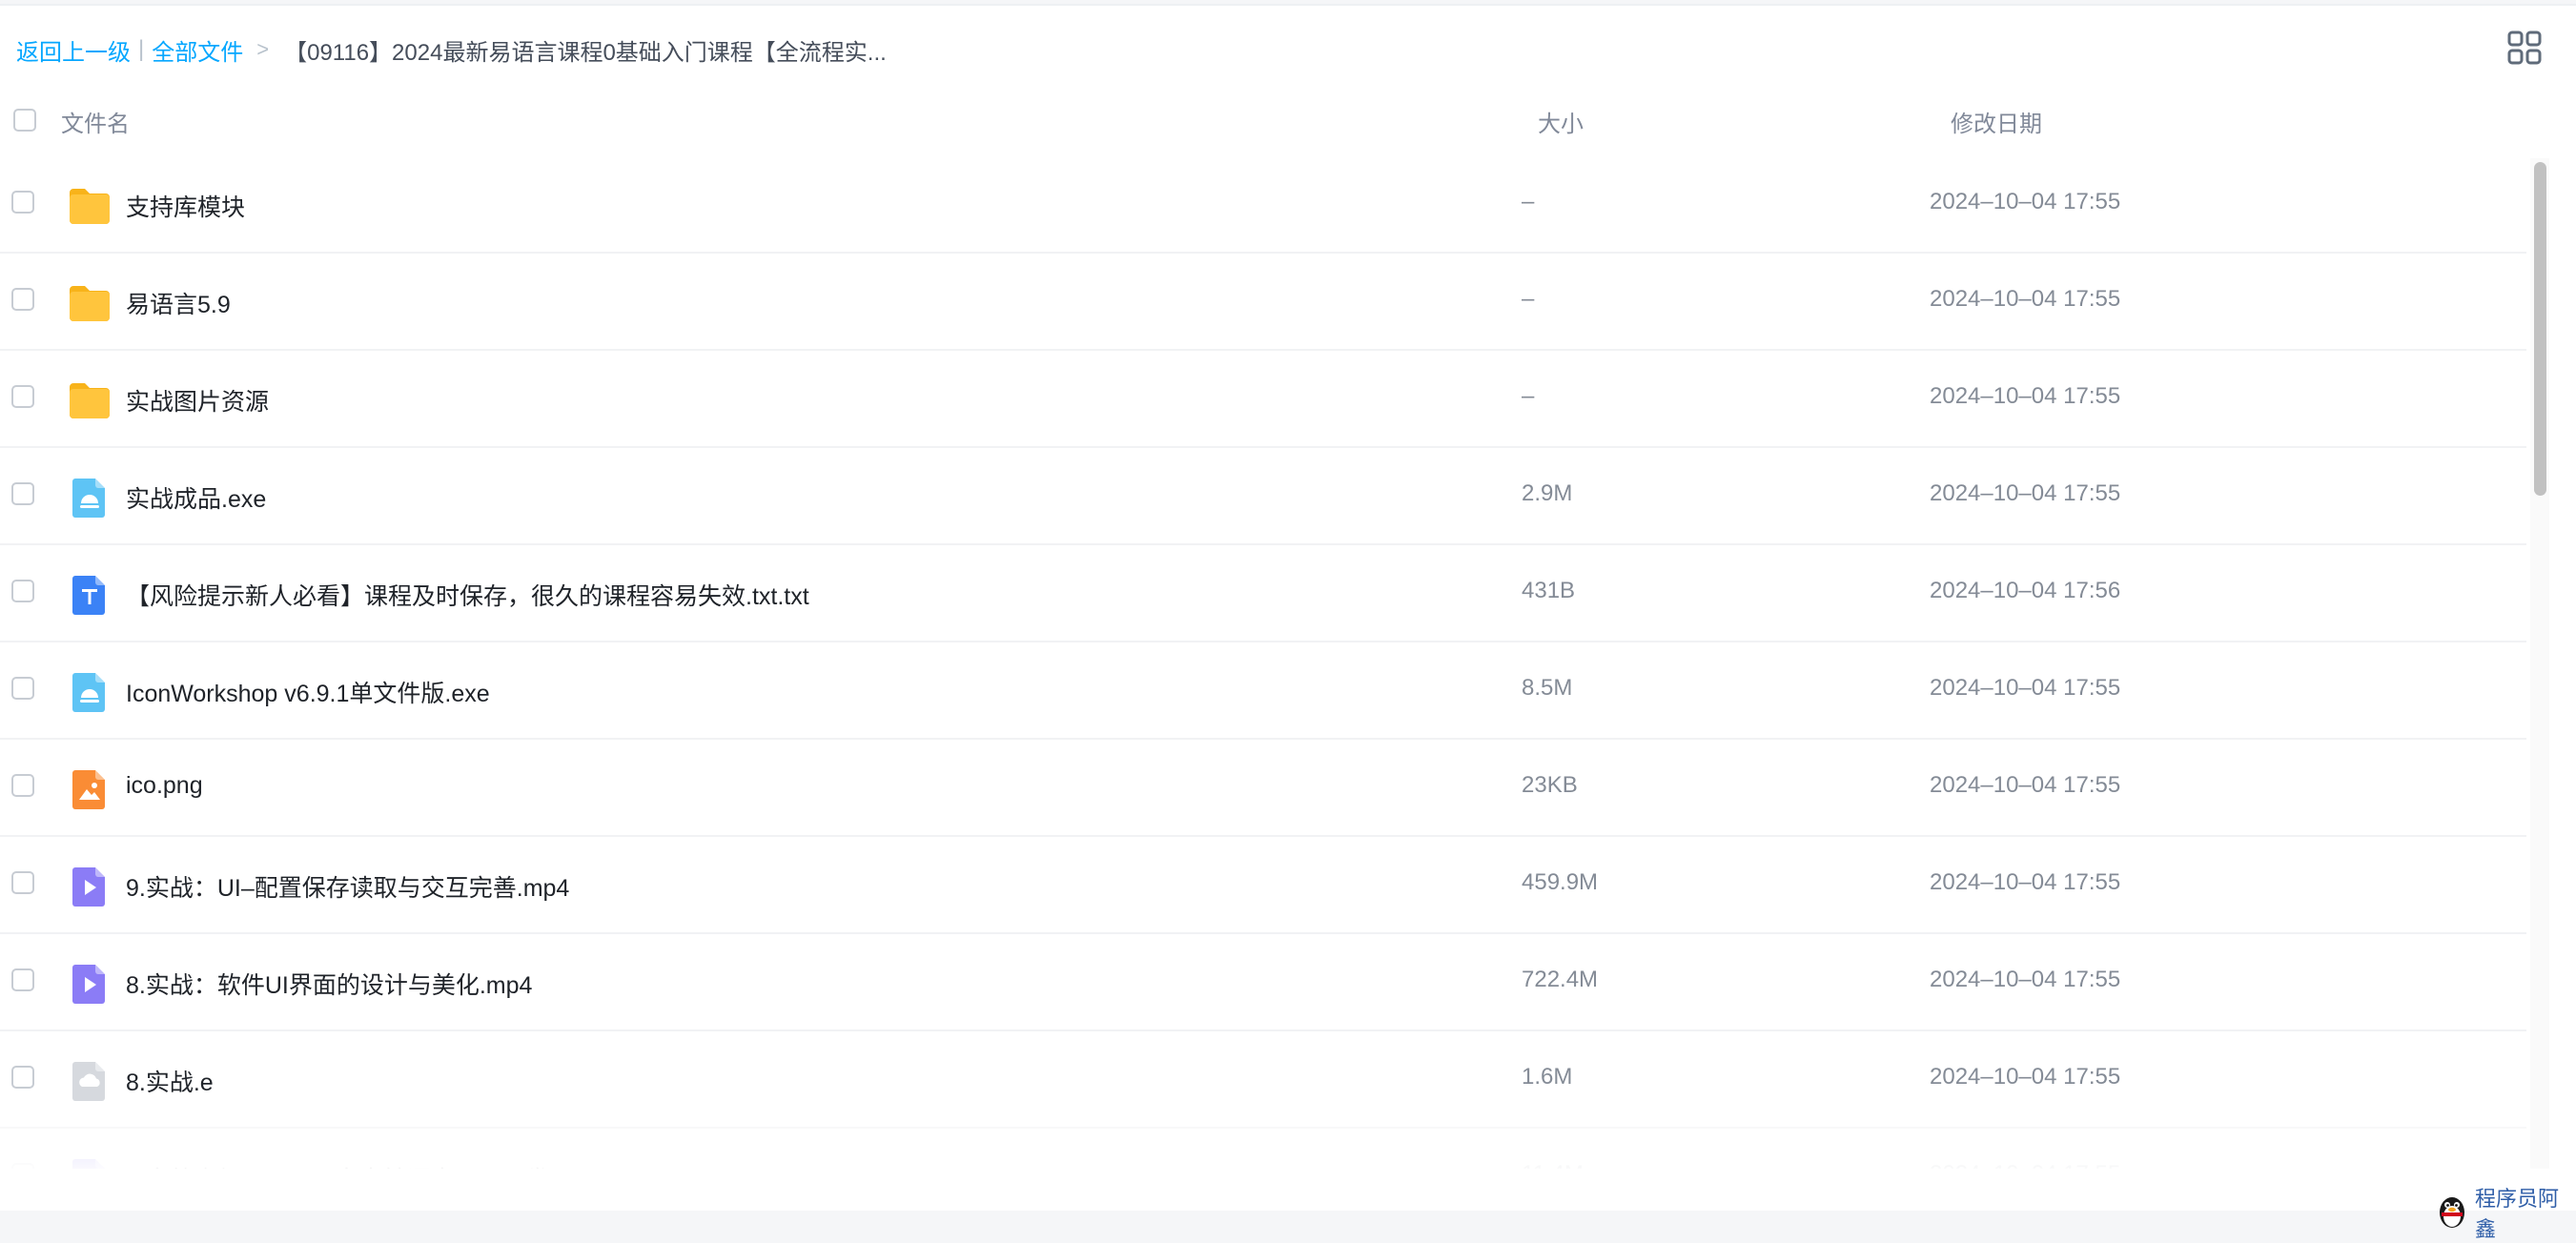  Describe the element at coordinates (347, 886) in the screenshot. I see `file-name: 9.实战：UI–配置保存读取与交互完善.mp4` at that location.